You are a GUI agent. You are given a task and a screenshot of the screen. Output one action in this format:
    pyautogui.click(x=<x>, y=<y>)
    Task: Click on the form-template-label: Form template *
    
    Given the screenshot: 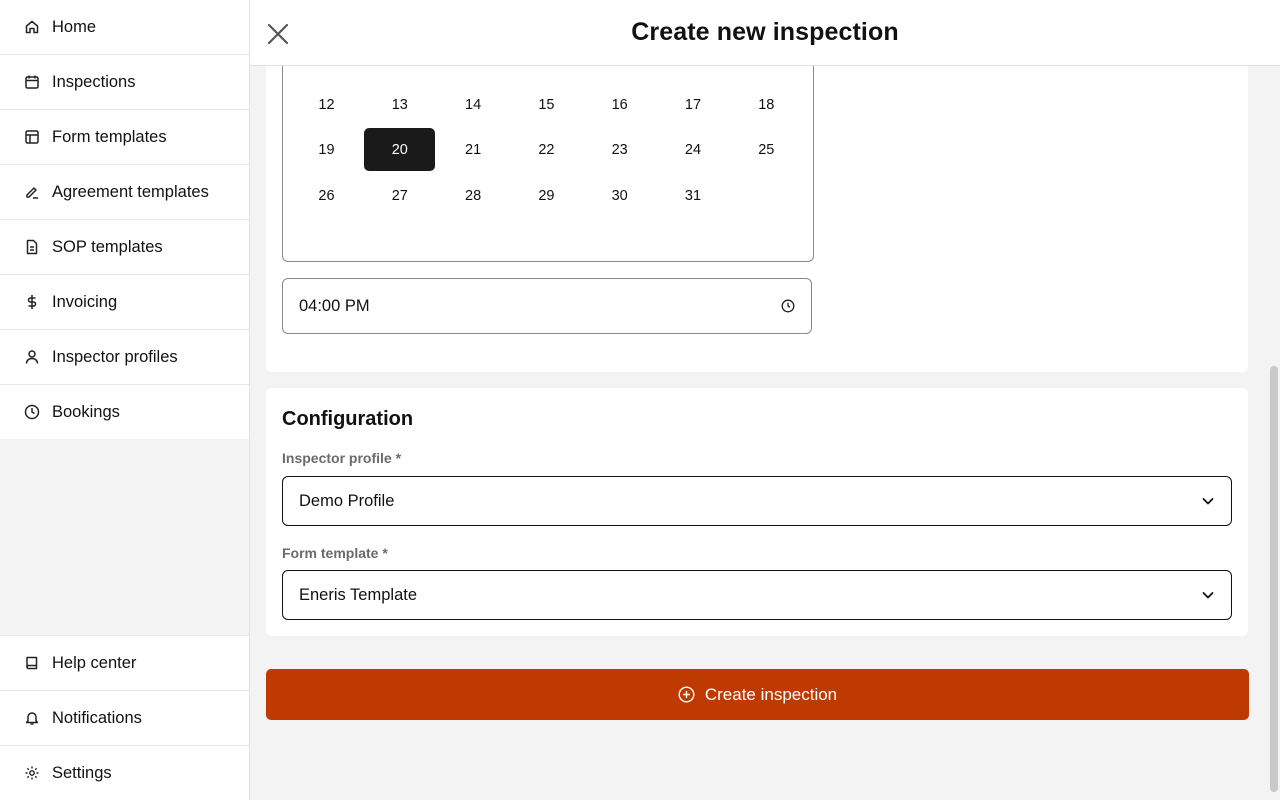 What is the action you would take?
    pyautogui.click(x=335, y=553)
    